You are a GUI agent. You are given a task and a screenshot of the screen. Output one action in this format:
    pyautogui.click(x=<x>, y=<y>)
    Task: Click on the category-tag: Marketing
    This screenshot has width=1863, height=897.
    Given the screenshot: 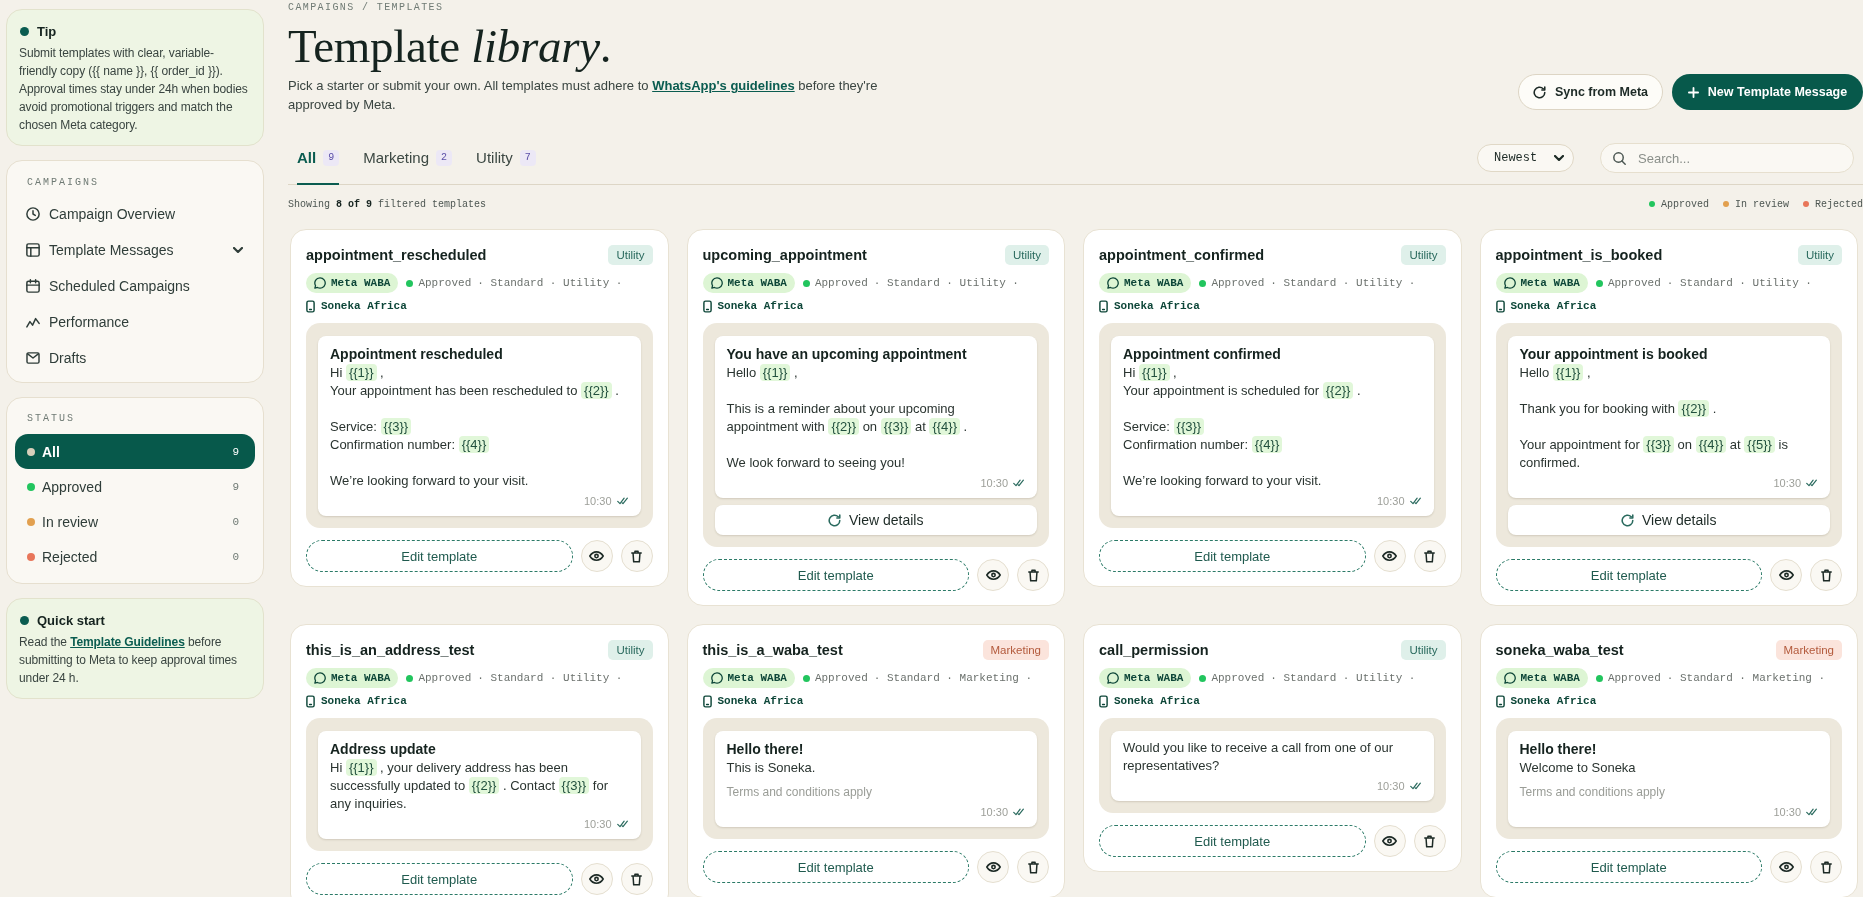 What is the action you would take?
    pyautogui.click(x=1015, y=650)
    